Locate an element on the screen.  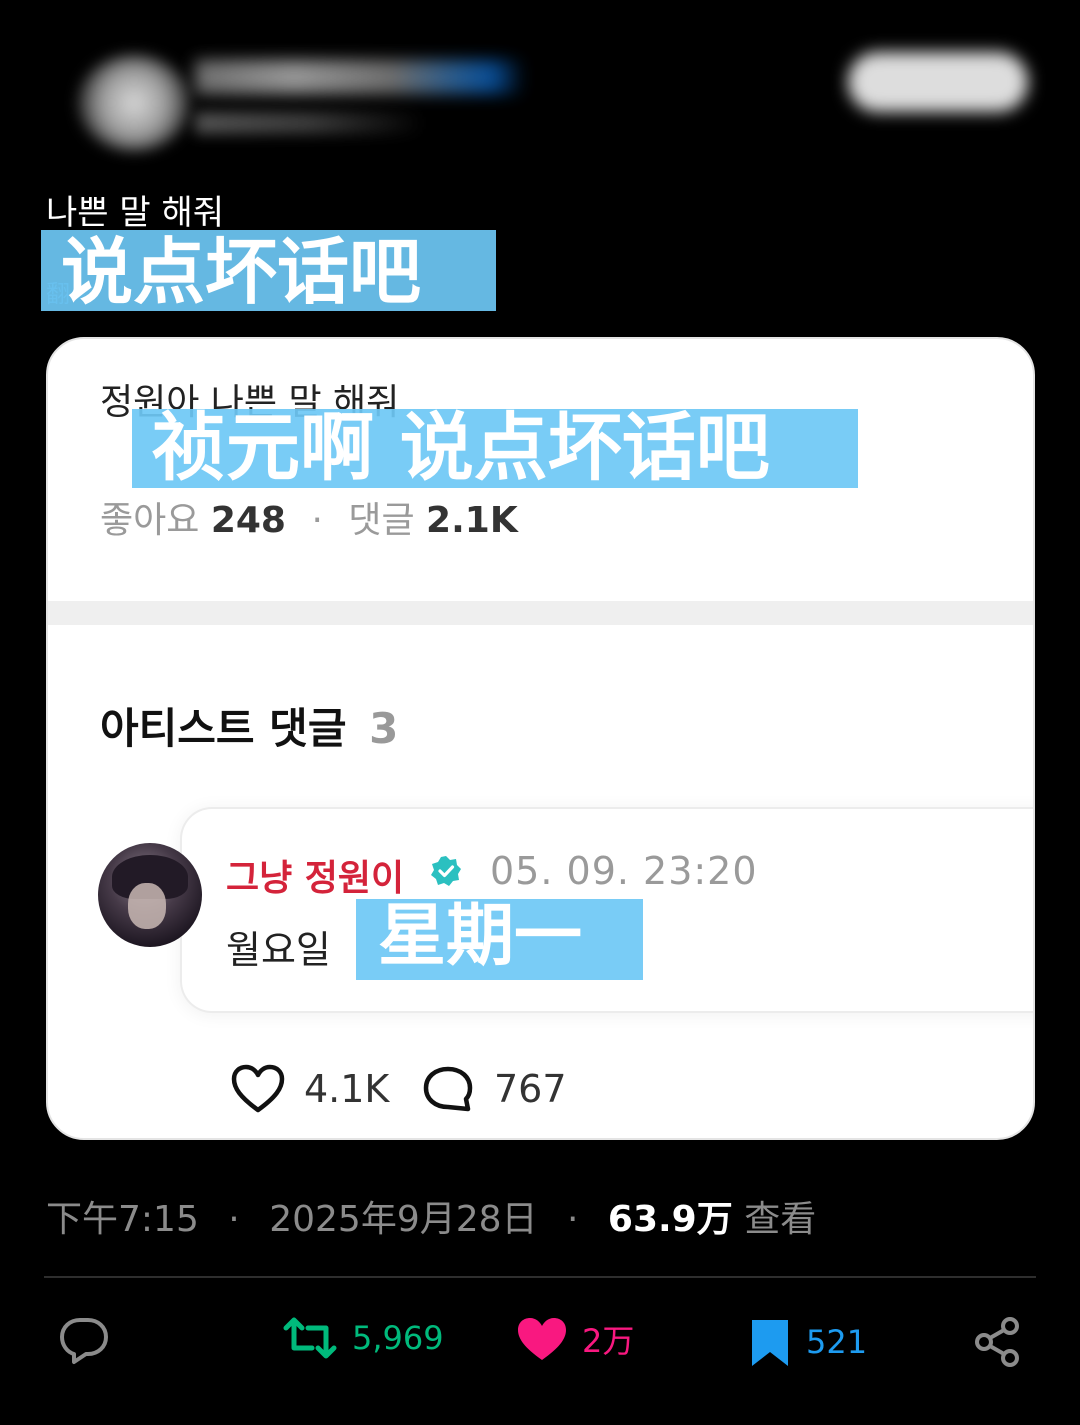
author-name-blurred is located at coordinates (360, 77).